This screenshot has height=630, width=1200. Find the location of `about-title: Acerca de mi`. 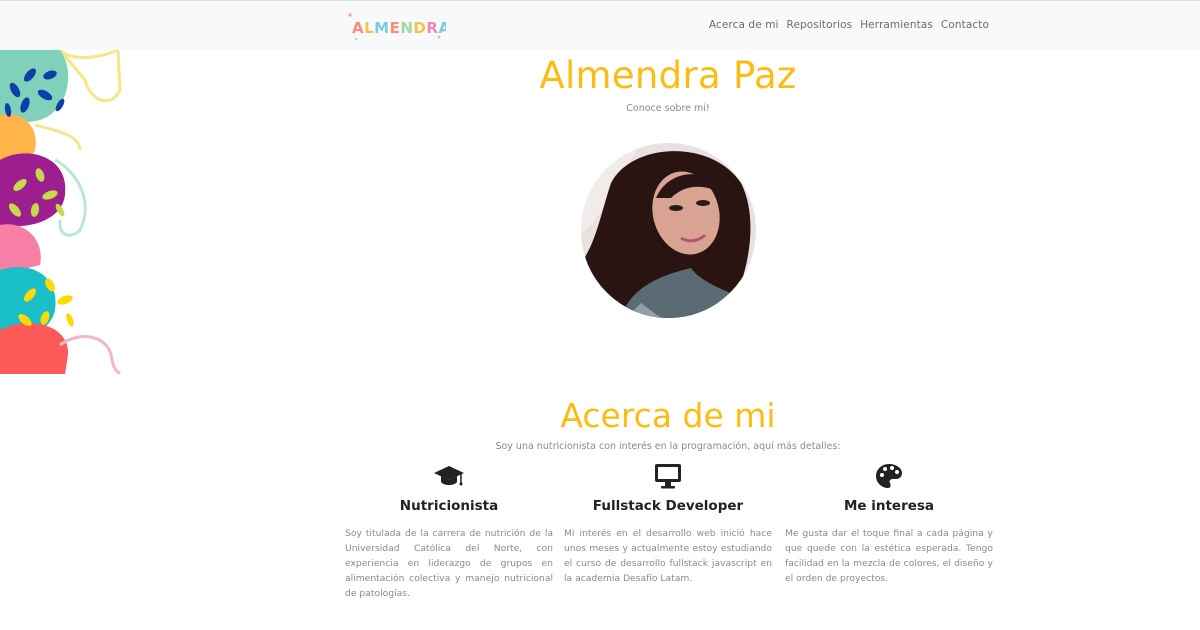

about-title: Acerca de mi is located at coordinates (668, 415).